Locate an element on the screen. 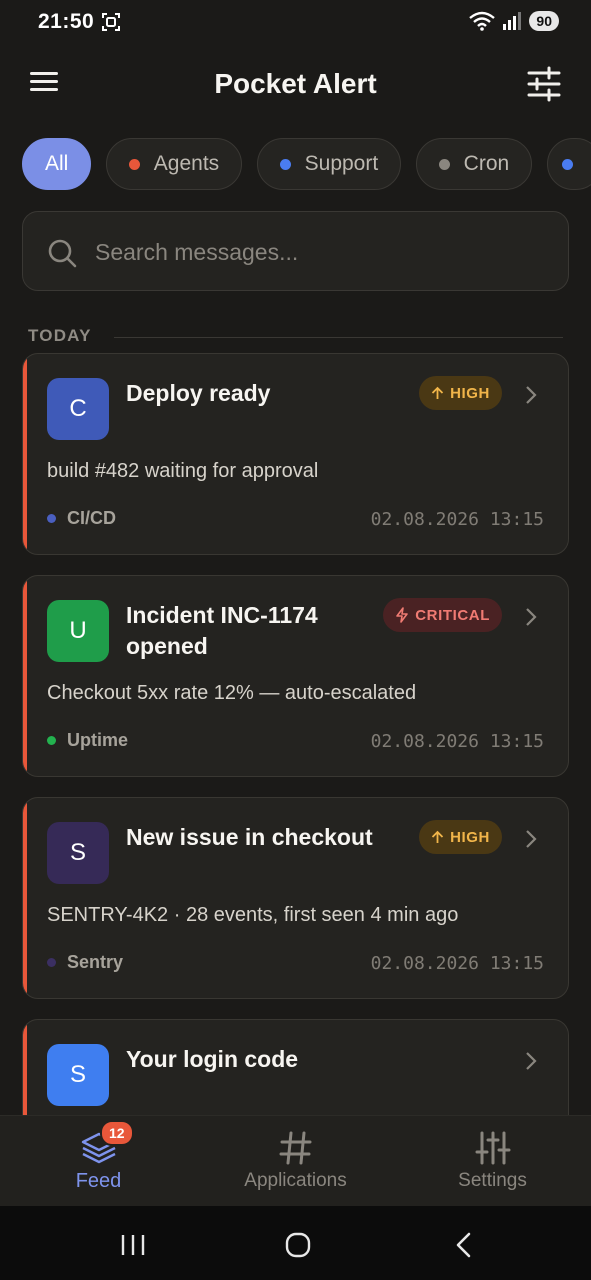  app-avatar: C is located at coordinates (78, 409).